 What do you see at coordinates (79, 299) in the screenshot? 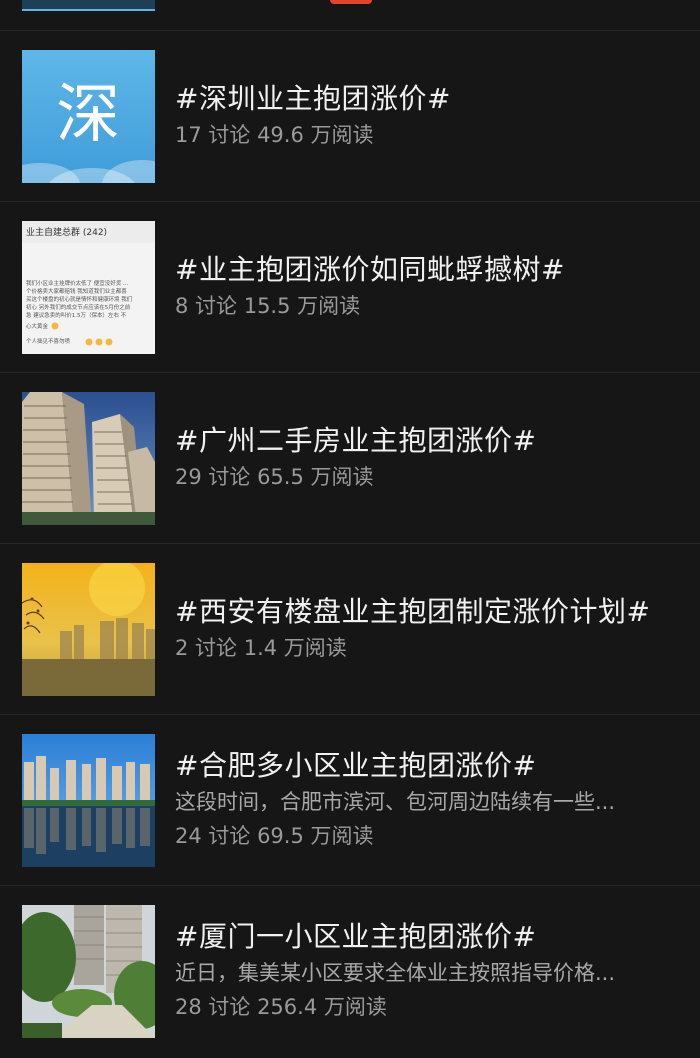
I see `svg-text: 买这个楼盘的初心就是情怀和健康环境 我们` at bounding box center [79, 299].